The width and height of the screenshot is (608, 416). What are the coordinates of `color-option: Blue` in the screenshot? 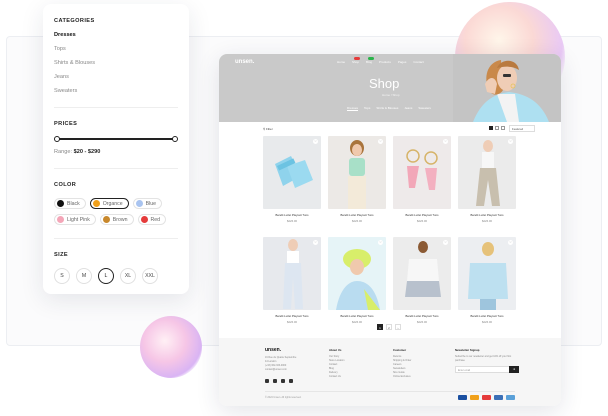 It's located at (147, 203).